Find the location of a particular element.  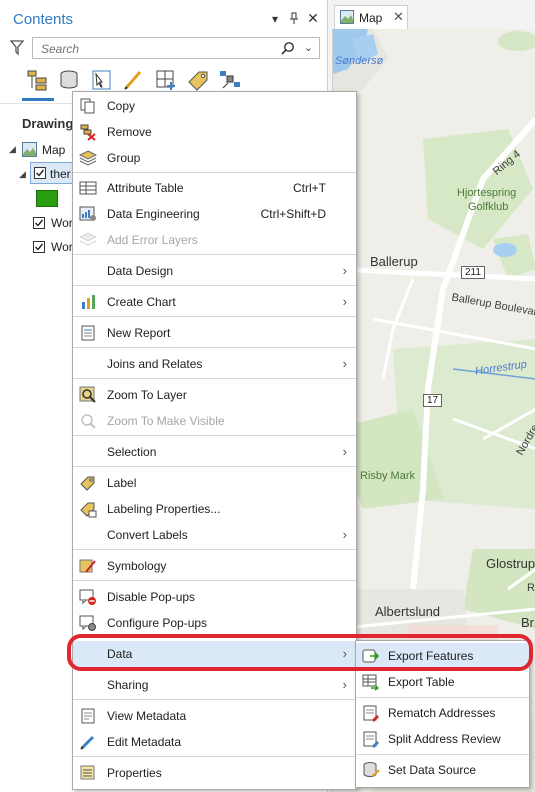

chart-icon is located at coordinates (88, 302).